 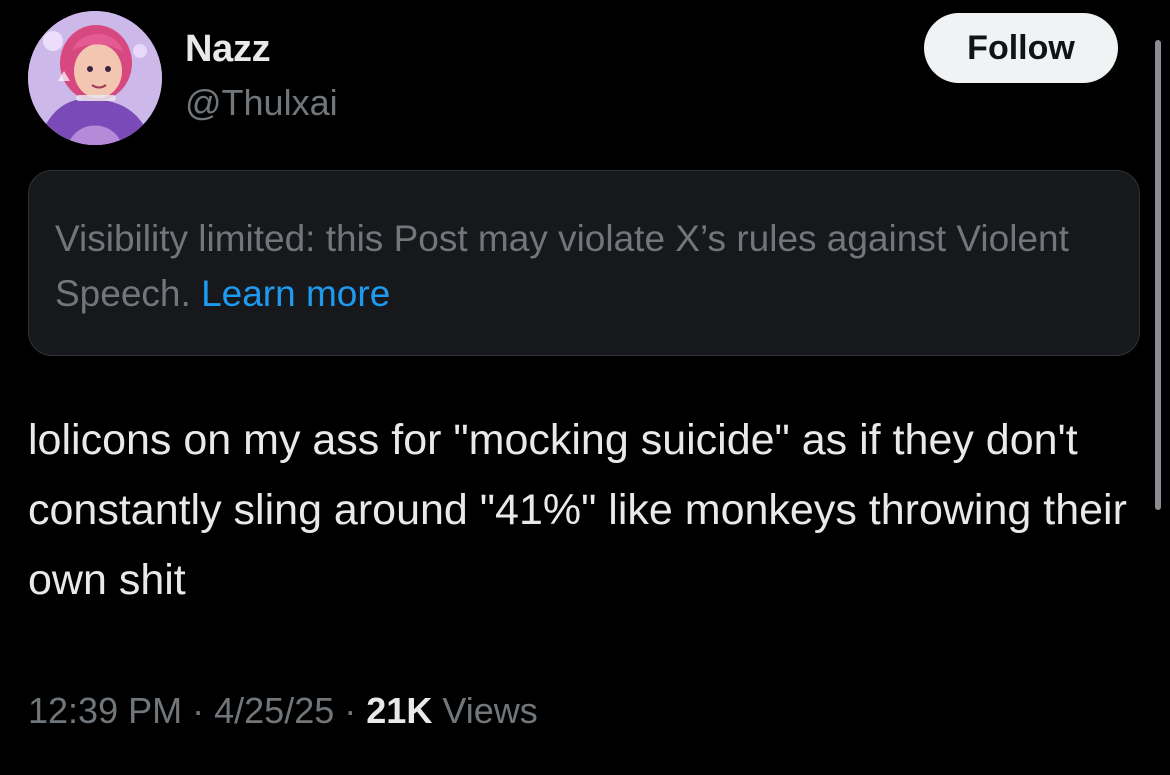 I want to click on scrollbar, so click(x=1158, y=275).